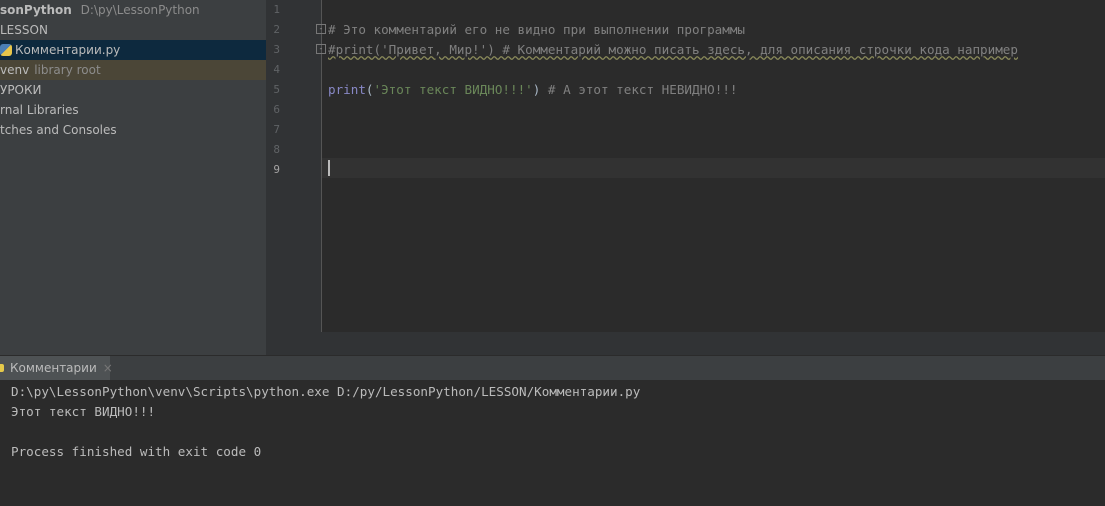 The height and width of the screenshot is (506, 1105). I want to click on run-tab-label: Комментарии, so click(53, 368).